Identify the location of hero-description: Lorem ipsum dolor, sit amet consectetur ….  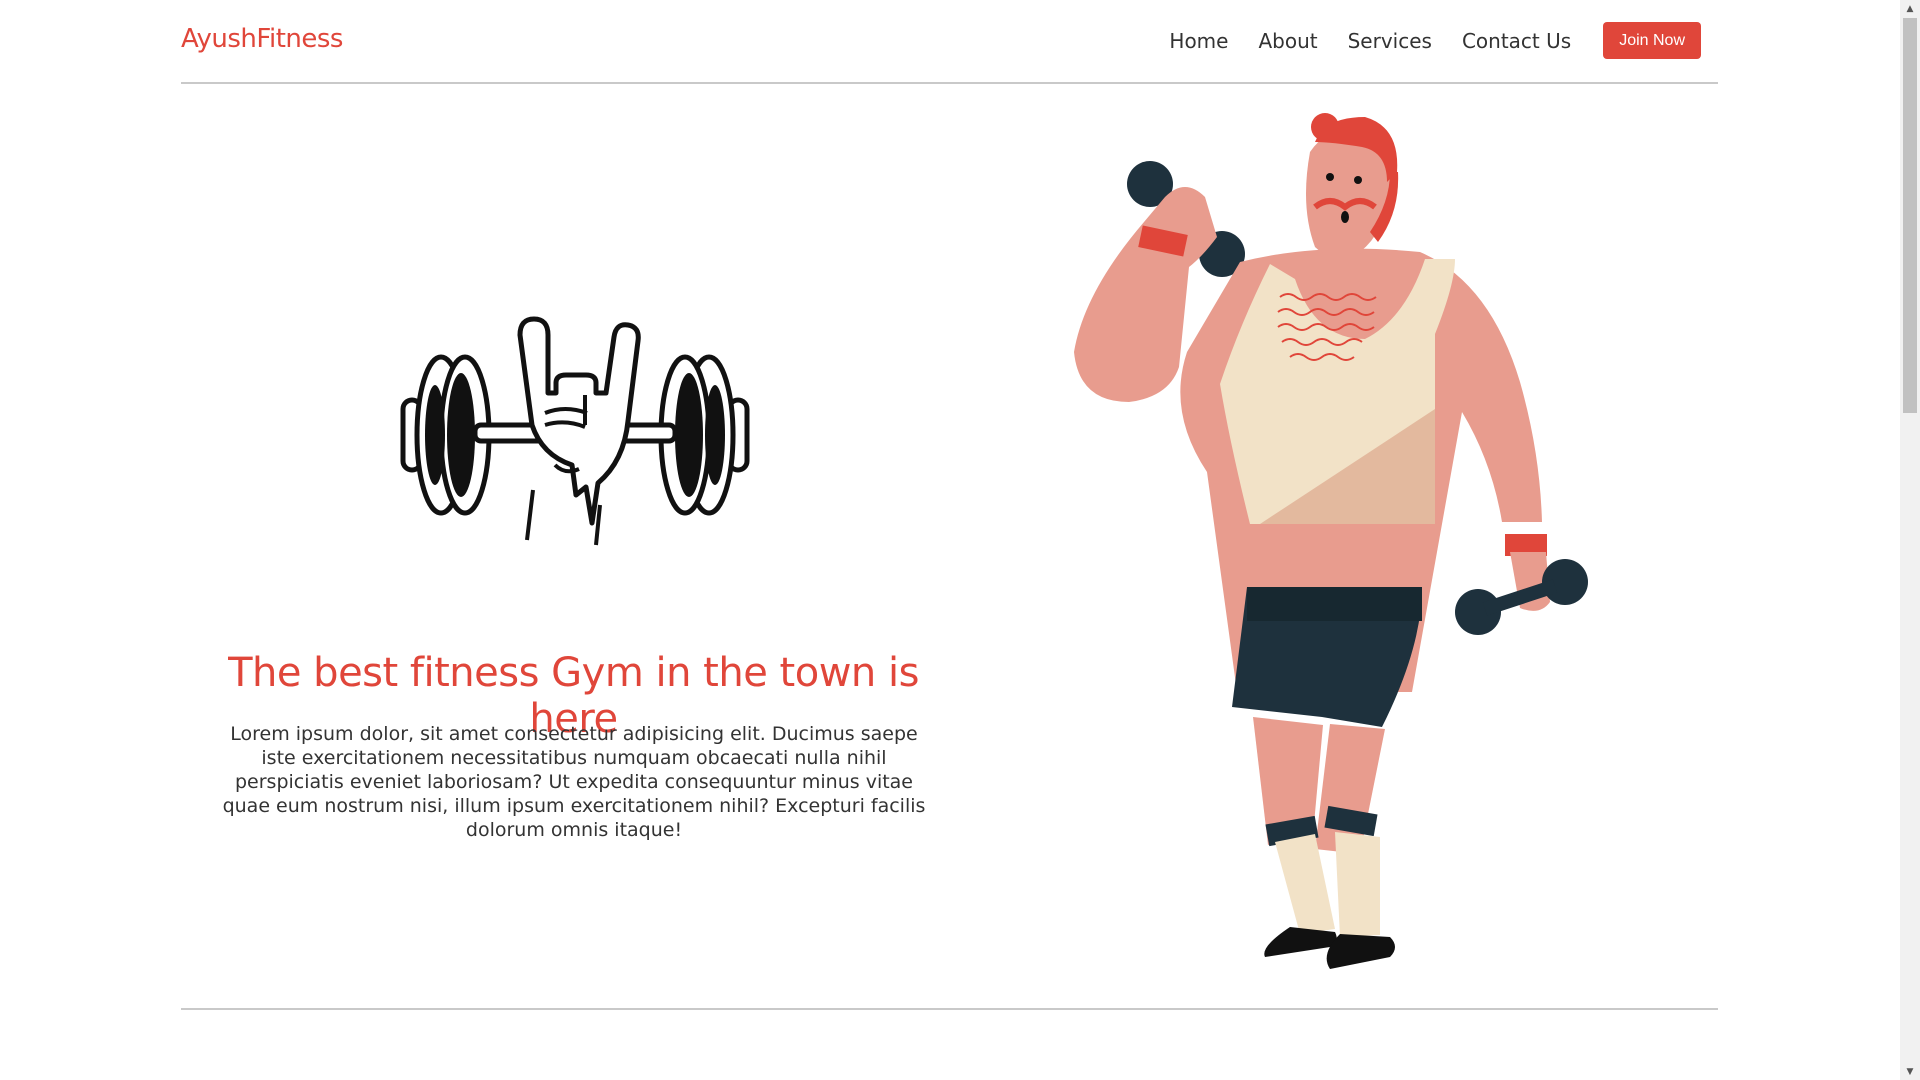
(574, 782).